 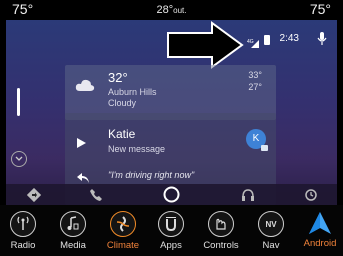 I want to click on directions-icon, so click(x=34, y=195).